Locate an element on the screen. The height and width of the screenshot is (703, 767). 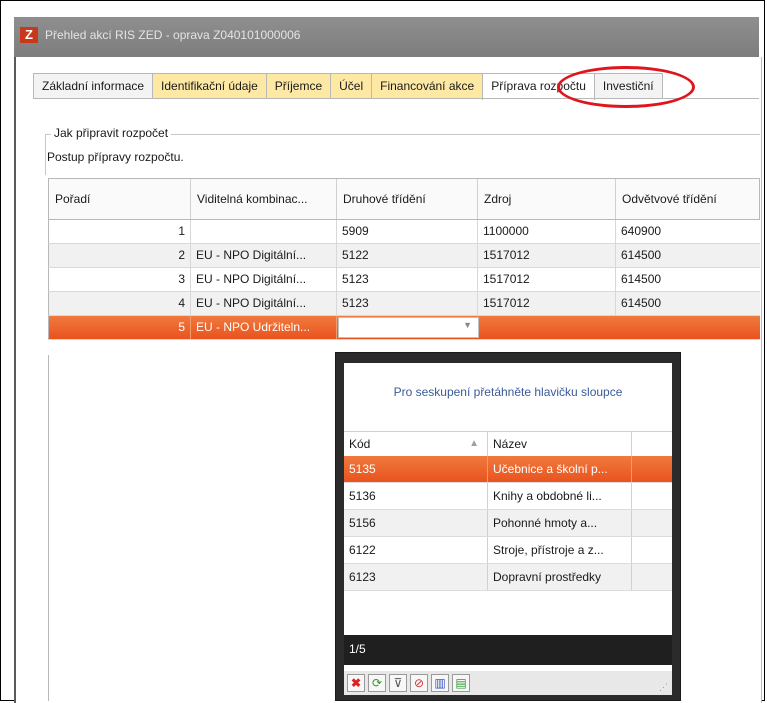
dropdown-toolbar: ✖ ⟳ ⊽ ⊘ ▥ ▤ ⋰ is located at coordinates (508, 683).